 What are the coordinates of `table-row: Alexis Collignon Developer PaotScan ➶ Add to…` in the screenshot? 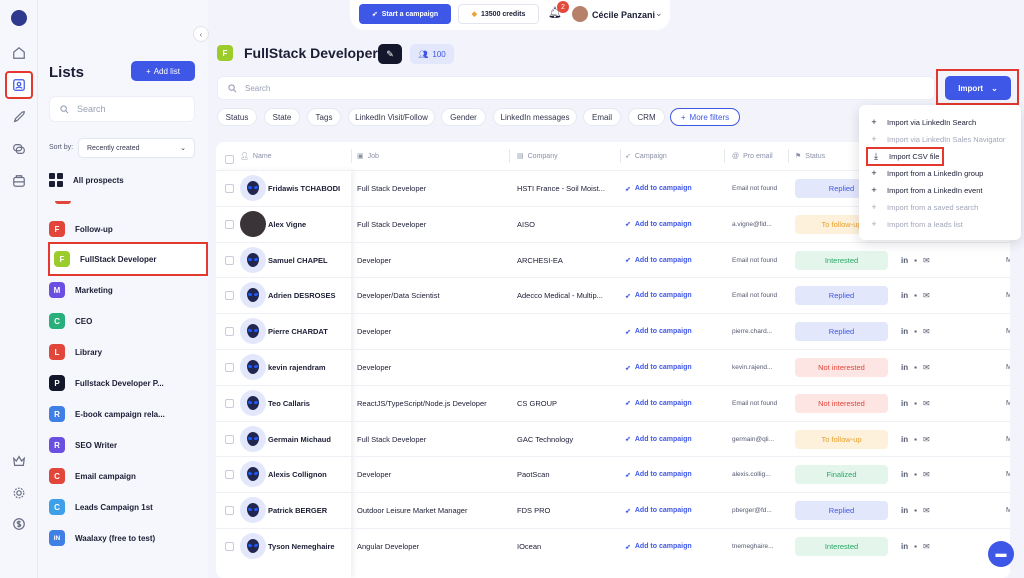 It's located at (613, 474).